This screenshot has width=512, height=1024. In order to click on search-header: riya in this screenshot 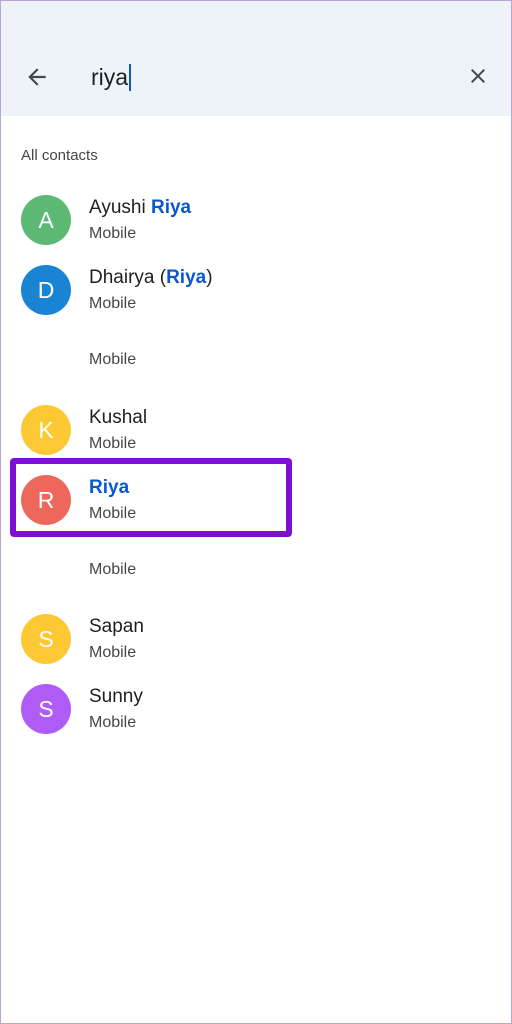, I will do `click(256, 58)`.